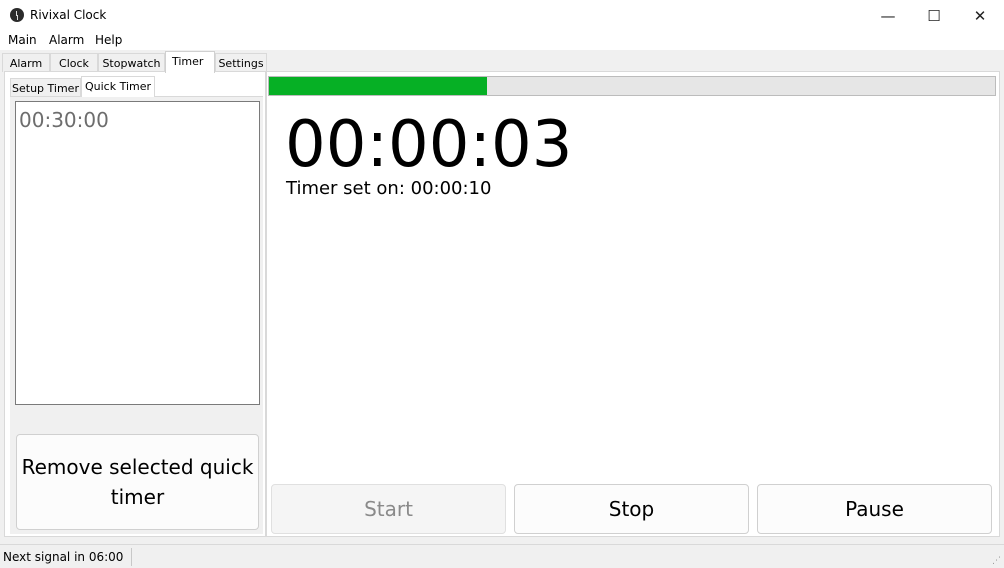 The width and height of the screenshot is (1004, 568). I want to click on menu-main: Main, so click(22, 40).